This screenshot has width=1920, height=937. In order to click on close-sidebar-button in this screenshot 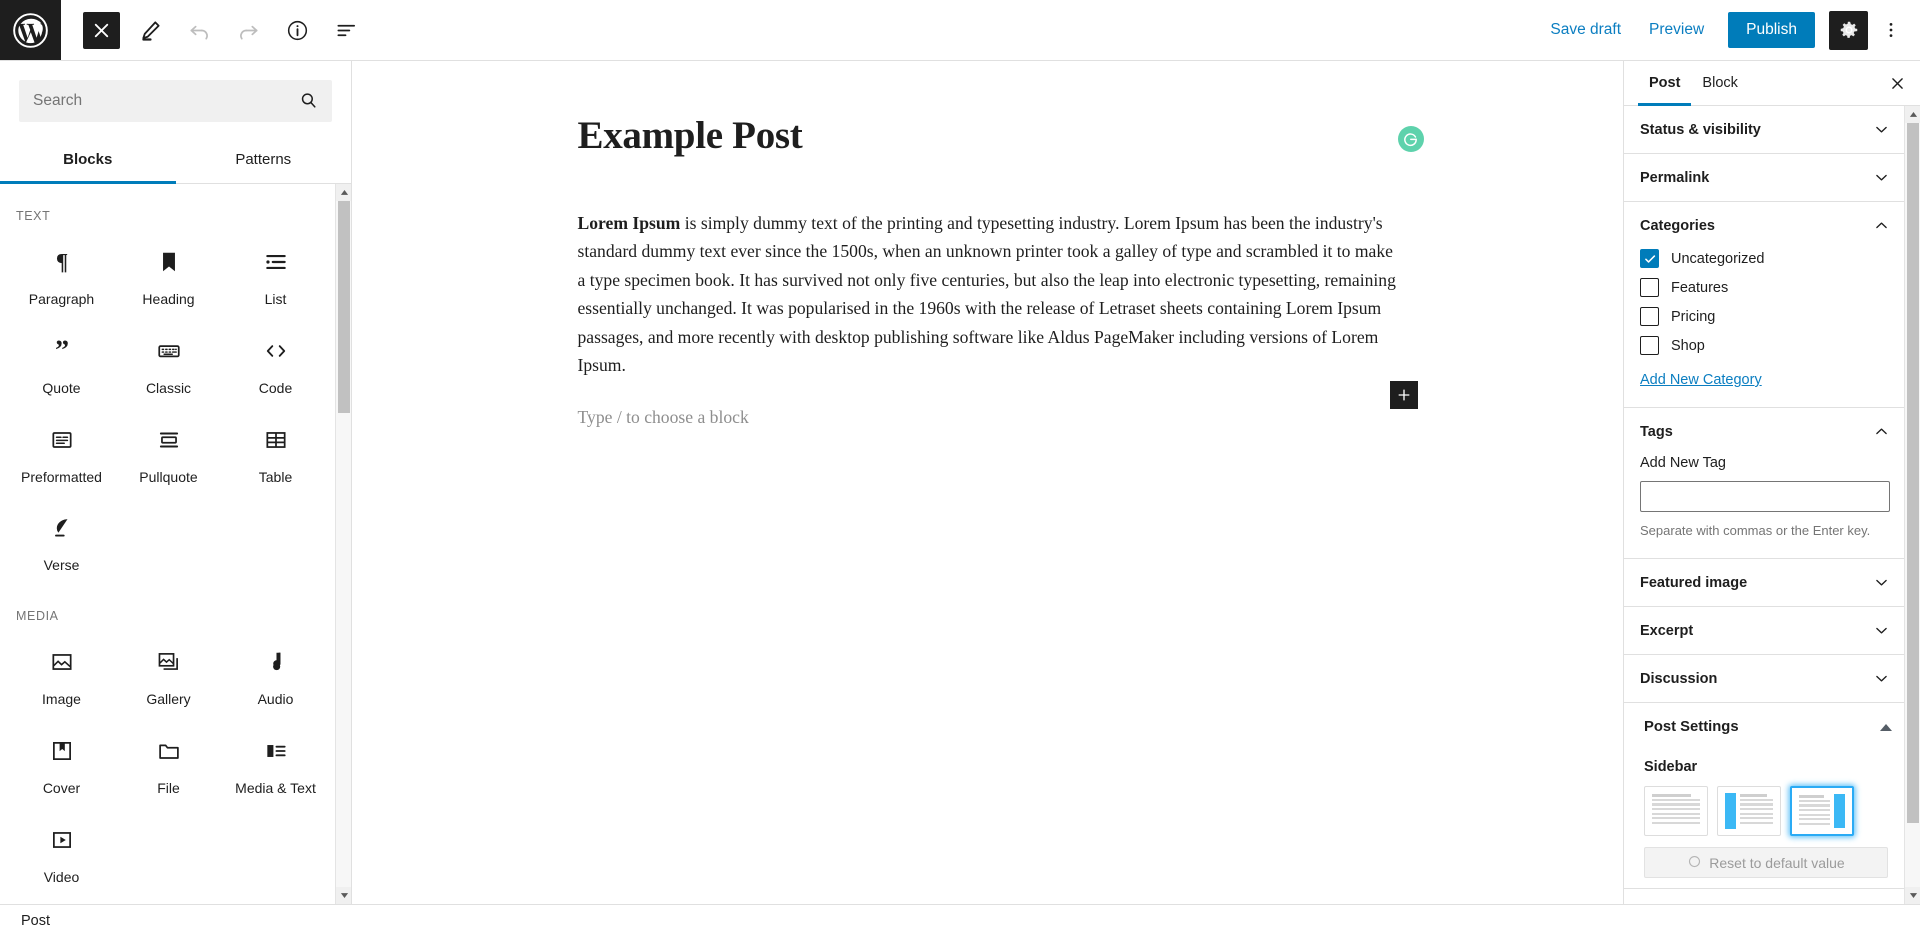, I will do `click(1897, 83)`.